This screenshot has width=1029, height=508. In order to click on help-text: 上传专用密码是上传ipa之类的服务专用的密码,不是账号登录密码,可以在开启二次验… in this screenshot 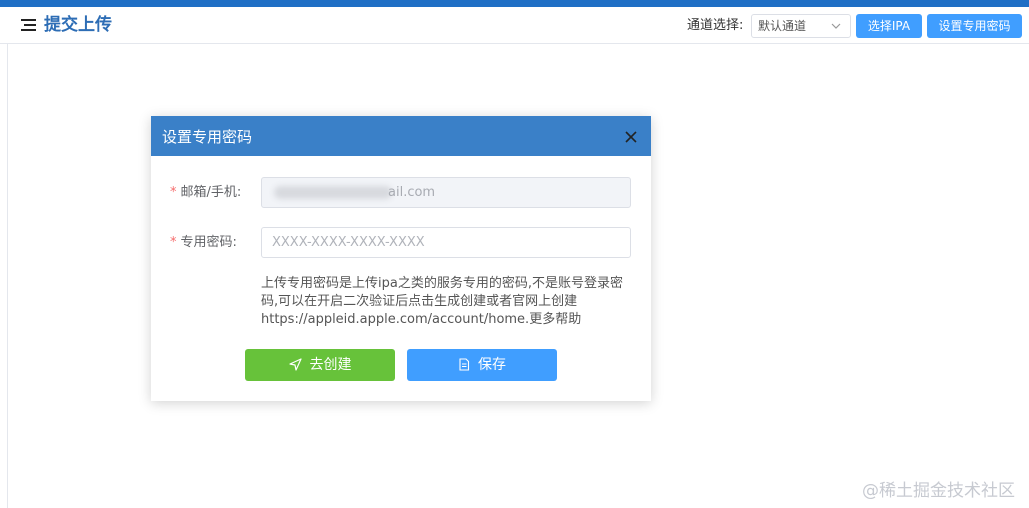, I will do `click(442, 301)`.